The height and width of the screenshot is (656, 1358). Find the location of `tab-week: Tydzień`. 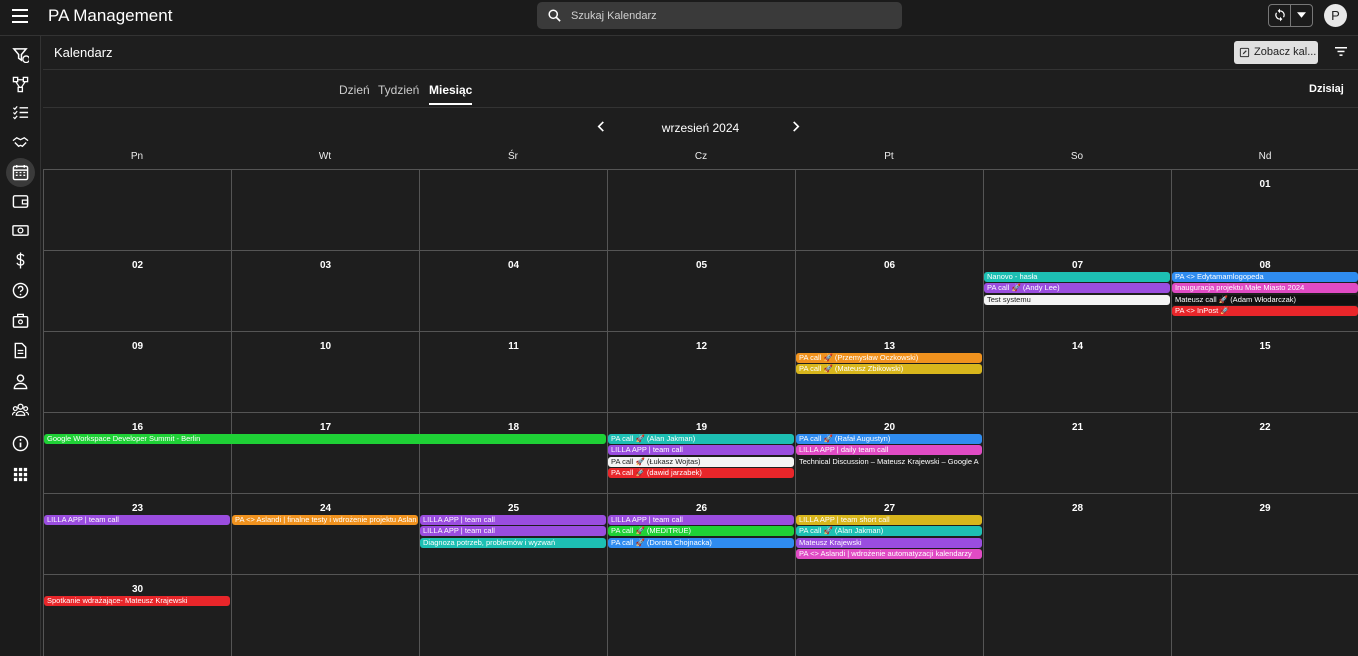

tab-week: Tydzień is located at coordinates (398, 90).